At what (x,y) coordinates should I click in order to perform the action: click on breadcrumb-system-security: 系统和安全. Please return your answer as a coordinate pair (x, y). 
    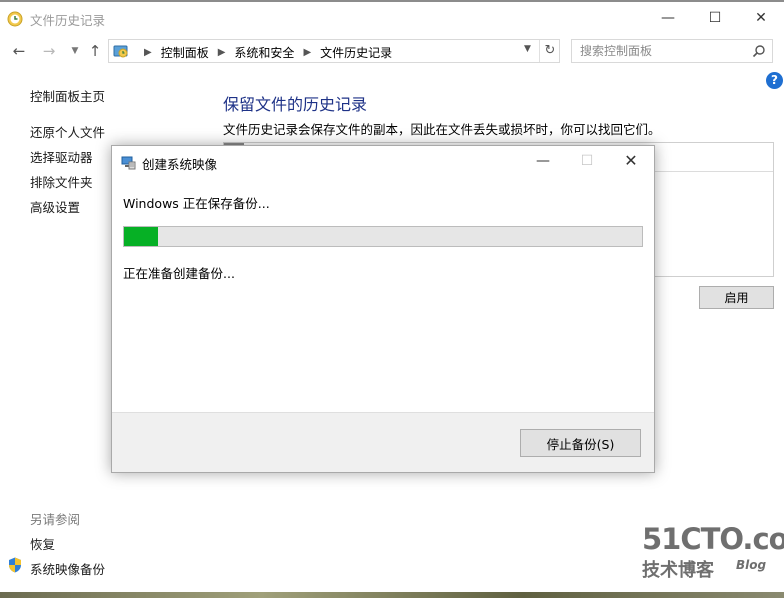
    Looking at the image, I should click on (264, 52).